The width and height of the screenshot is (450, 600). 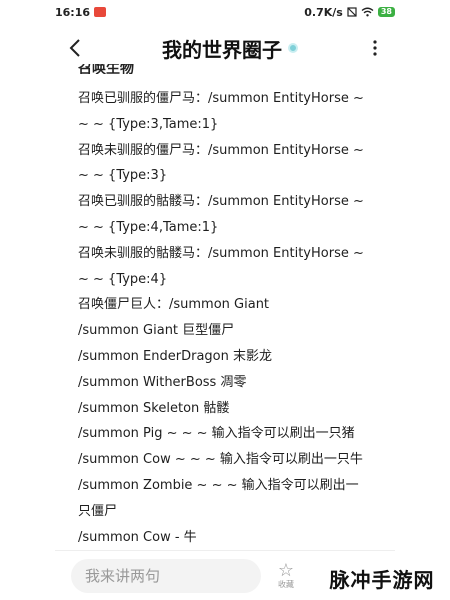 I want to click on page-title: 我的世界圈子, so click(x=225, y=48).